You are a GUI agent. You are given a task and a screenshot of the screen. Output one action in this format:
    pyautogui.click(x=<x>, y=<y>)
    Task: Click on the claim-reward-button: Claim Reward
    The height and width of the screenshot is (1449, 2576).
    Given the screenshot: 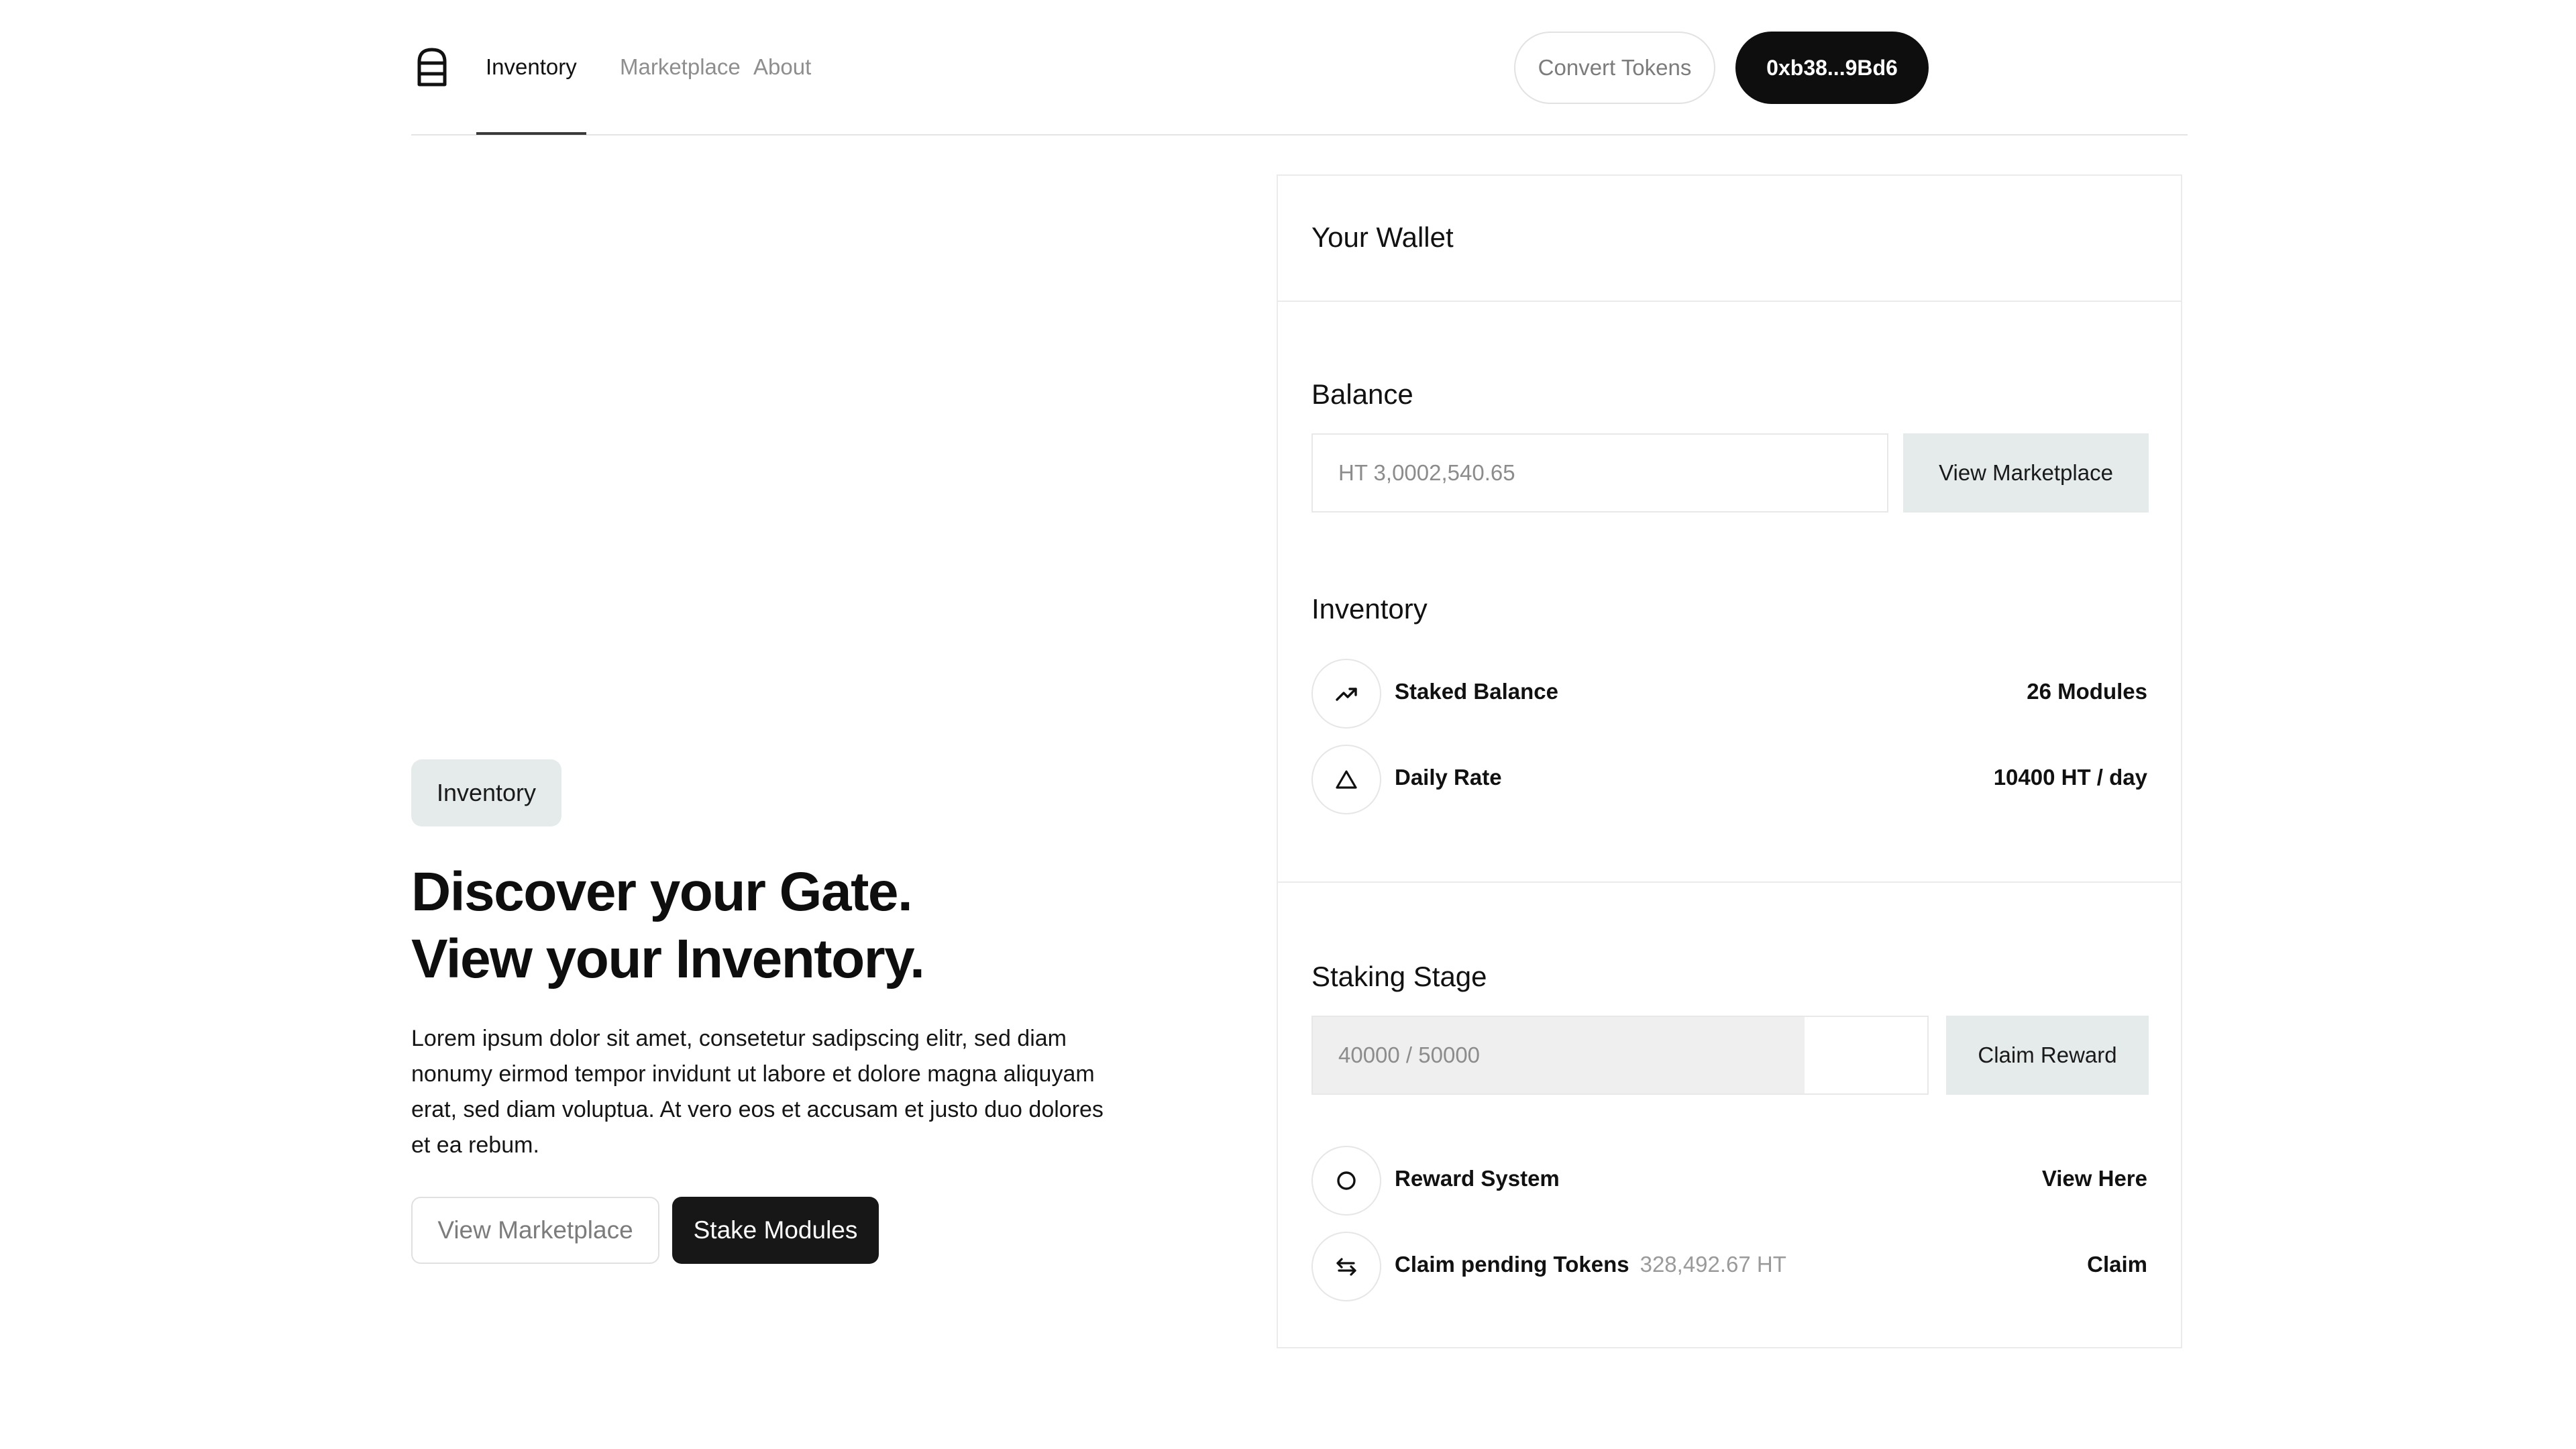 What is the action you would take?
    pyautogui.click(x=2047, y=1055)
    